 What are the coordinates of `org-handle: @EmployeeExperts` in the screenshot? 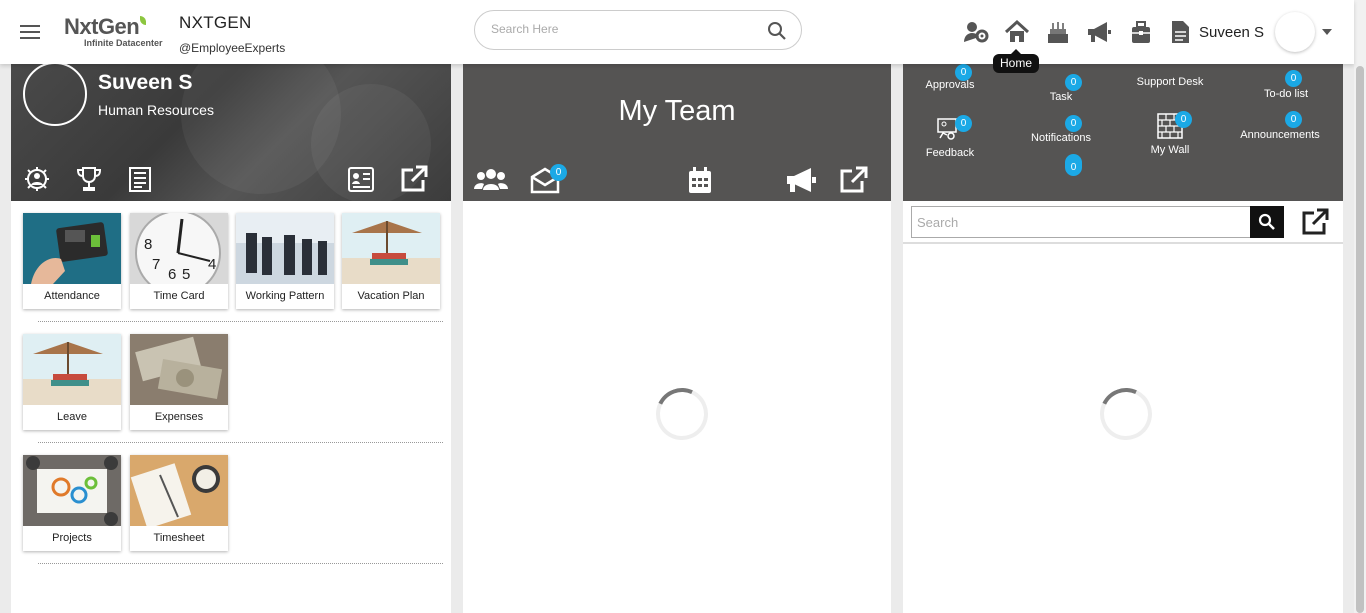 It's located at (232, 48).